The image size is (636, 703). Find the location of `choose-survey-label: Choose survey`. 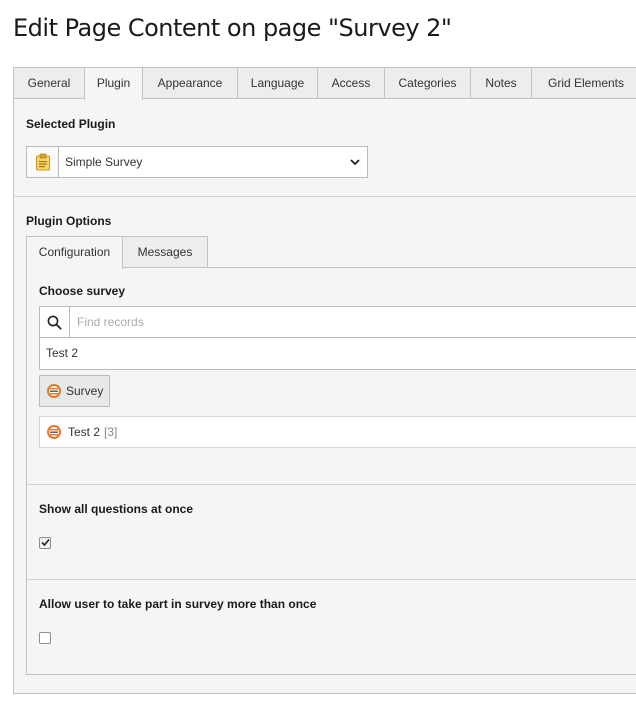

choose-survey-label: Choose survey is located at coordinates (82, 291).